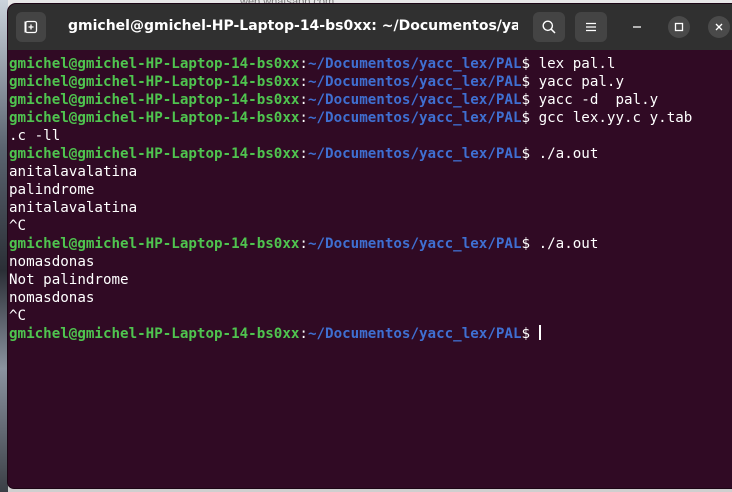 Image resolution: width=732 pixels, height=492 pixels. Describe the element at coordinates (370, 190) in the screenshot. I see `output-line: palindrome` at that location.